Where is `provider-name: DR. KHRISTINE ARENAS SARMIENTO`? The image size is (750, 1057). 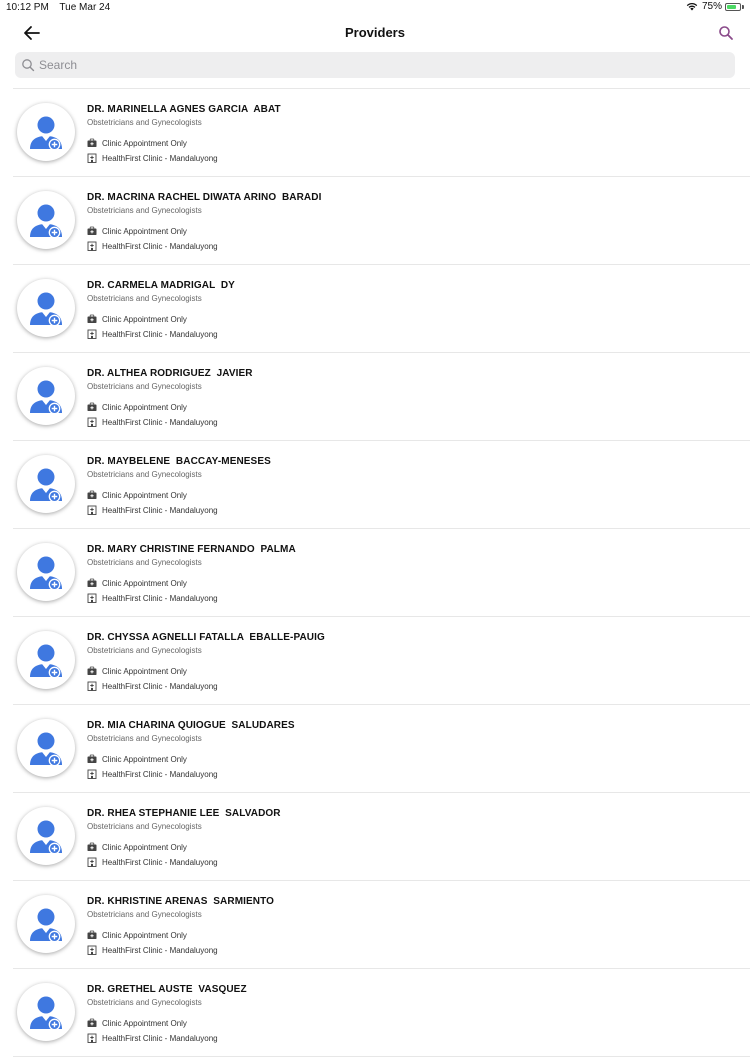
provider-name: DR. KHRISTINE ARENAS SARMIENTO is located at coordinates (181, 901).